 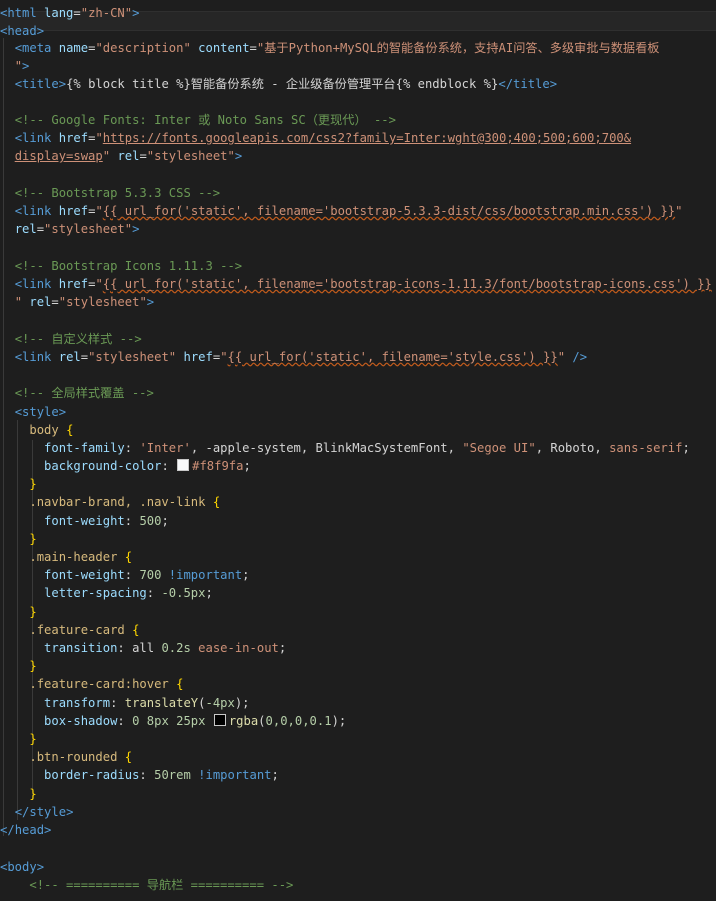 I want to click on code-line: letter-spacing: -0.5px;, so click(x=106, y=593).